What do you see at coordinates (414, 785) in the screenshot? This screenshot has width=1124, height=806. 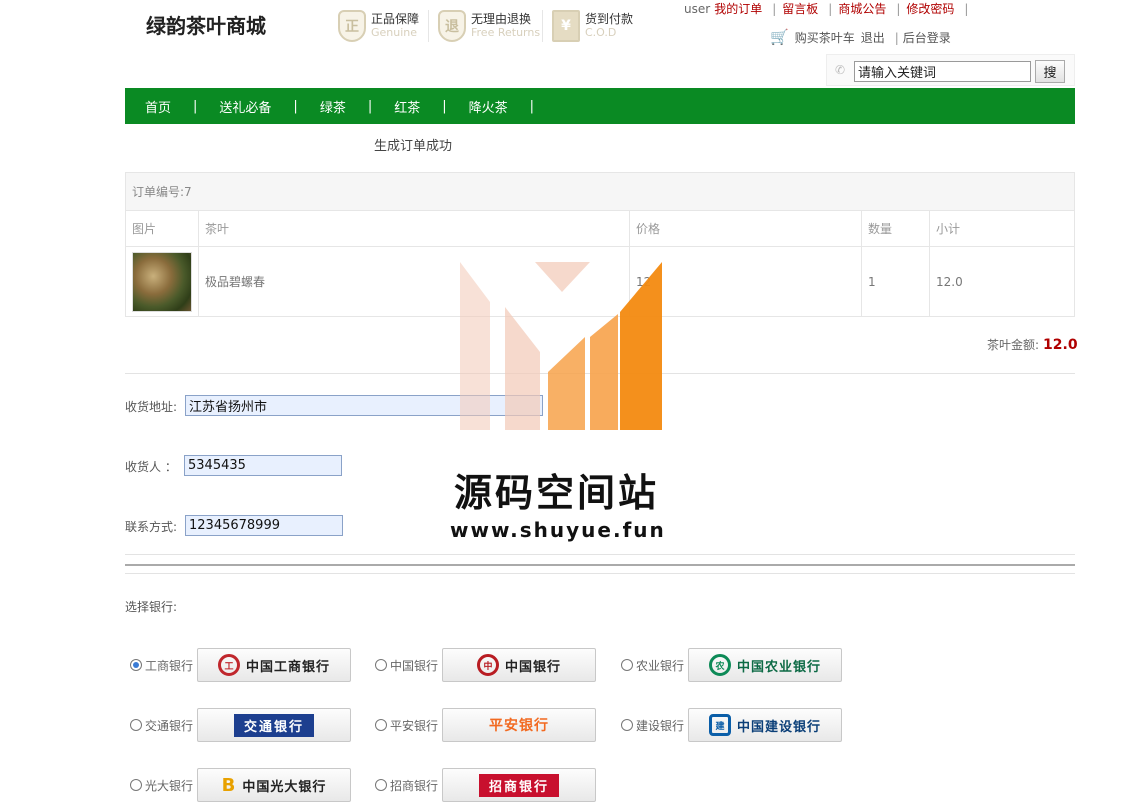 I see `bank-name: 招商银行` at bounding box center [414, 785].